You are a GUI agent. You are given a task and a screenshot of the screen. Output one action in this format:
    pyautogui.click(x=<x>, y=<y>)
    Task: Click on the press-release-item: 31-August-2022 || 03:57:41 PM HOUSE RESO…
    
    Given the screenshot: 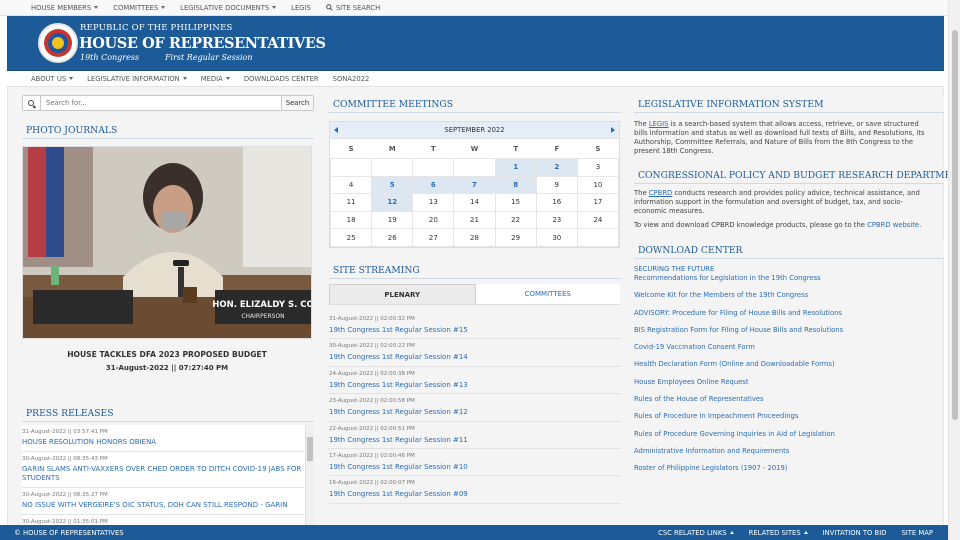 What is the action you would take?
    pyautogui.click(x=163, y=438)
    